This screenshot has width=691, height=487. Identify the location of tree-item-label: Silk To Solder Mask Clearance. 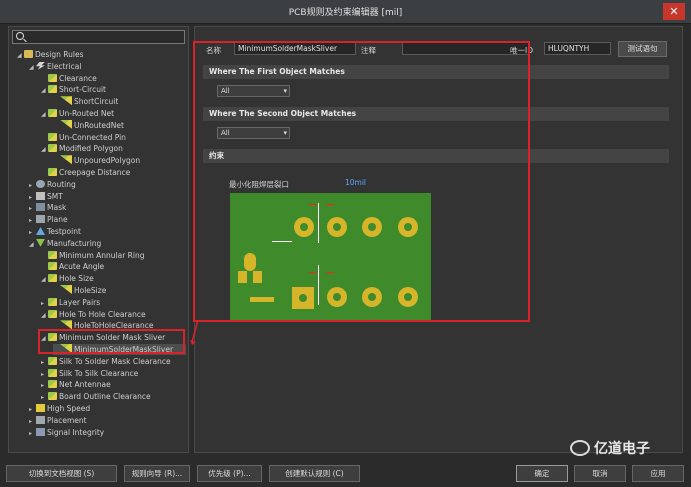
(115, 361).